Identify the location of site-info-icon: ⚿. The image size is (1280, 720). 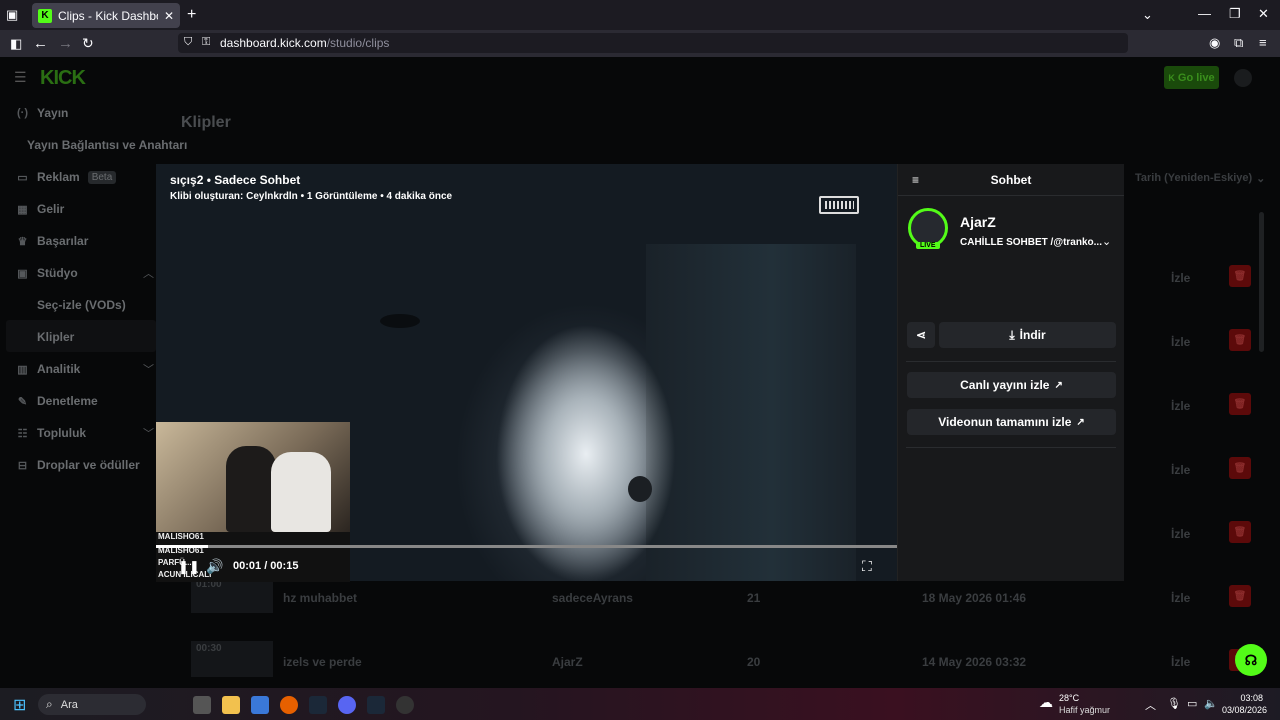
(206, 42).